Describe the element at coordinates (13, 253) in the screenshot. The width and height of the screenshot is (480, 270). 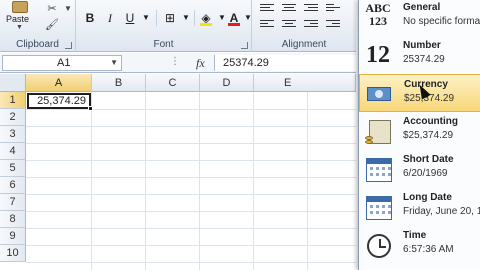
I see `row-header-10: 10` at that location.